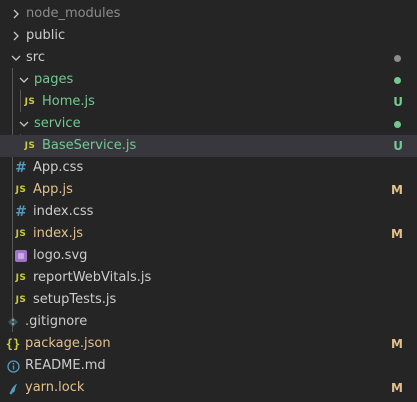  What do you see at coordinates (68, 101) in the screenshot?
I see `tree-item-label: Home.js` at bounding box center [68, 101].